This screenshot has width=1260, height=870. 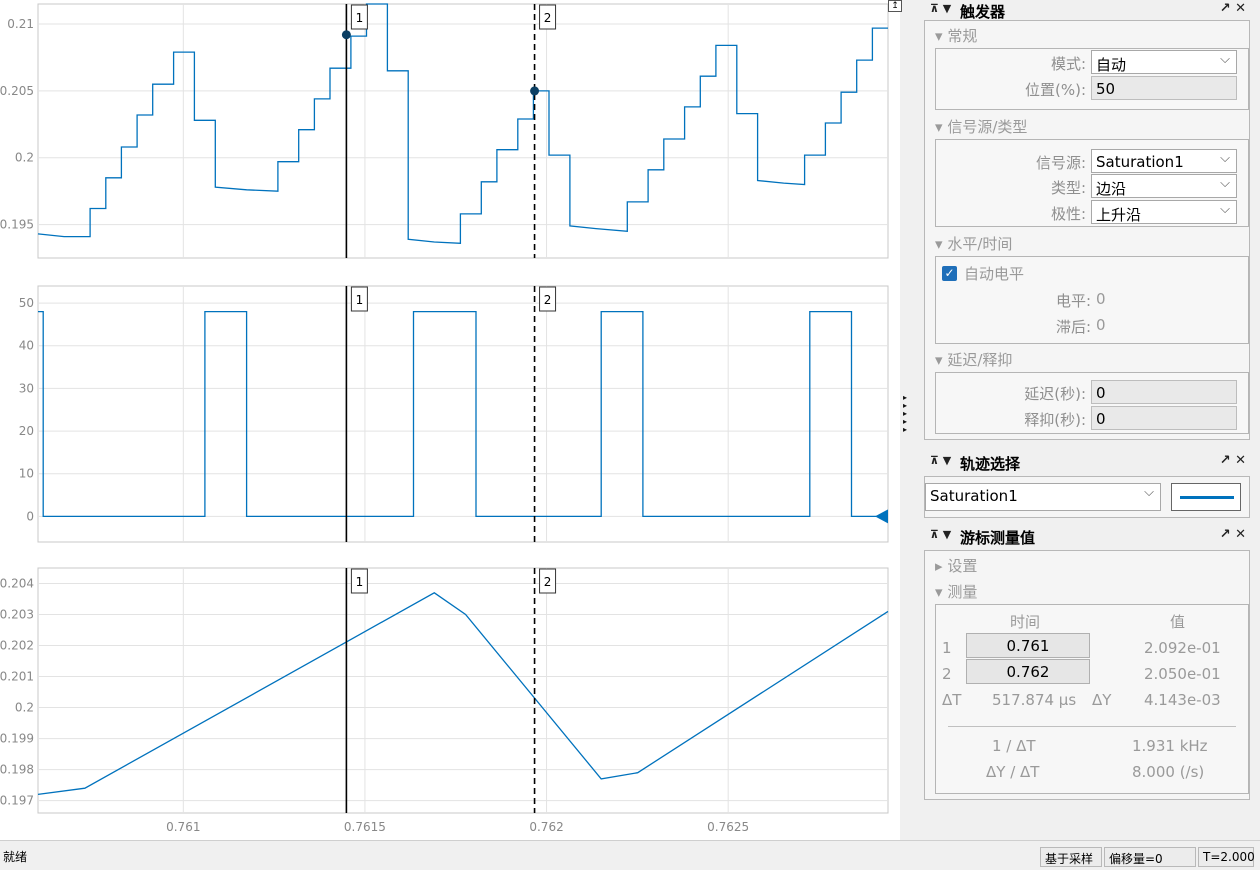 What do you see at coordinates (962, 566) in the screenshot?
I see `settings-text: 设置` at bounding box center [962, 566].